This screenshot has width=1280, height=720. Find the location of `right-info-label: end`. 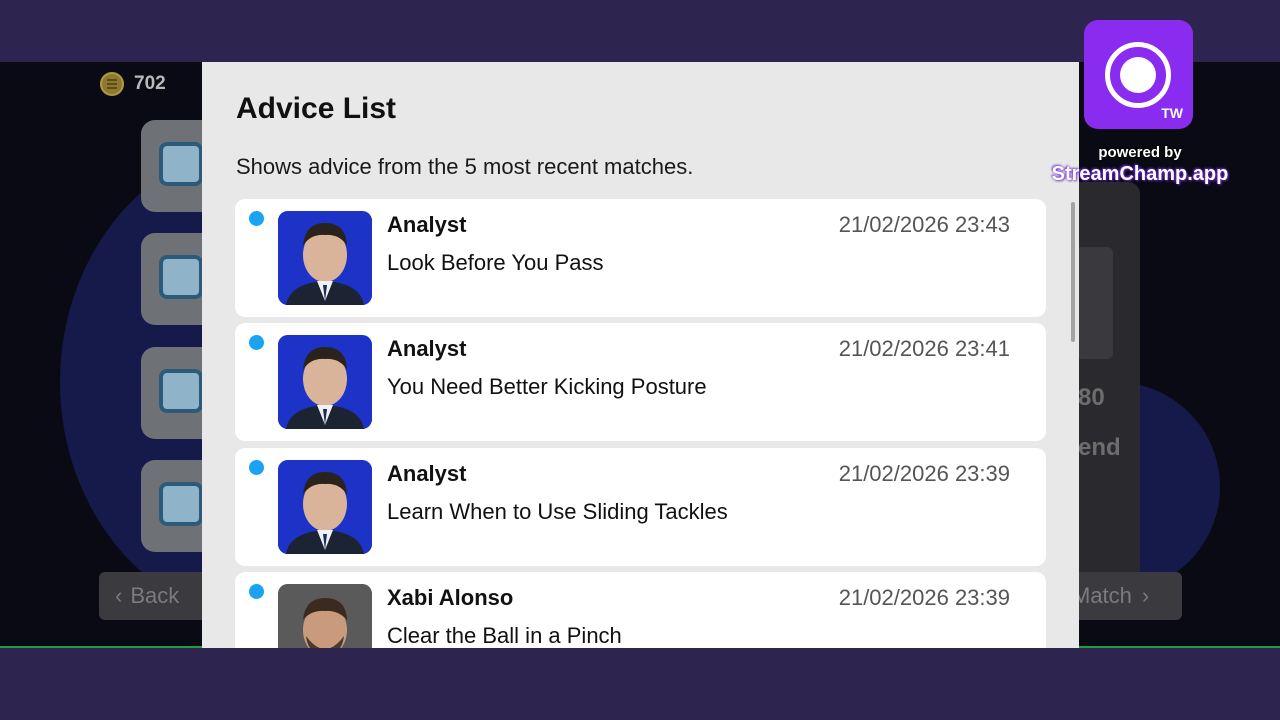

right-info-label: end is located at coordinates (1099, 447).